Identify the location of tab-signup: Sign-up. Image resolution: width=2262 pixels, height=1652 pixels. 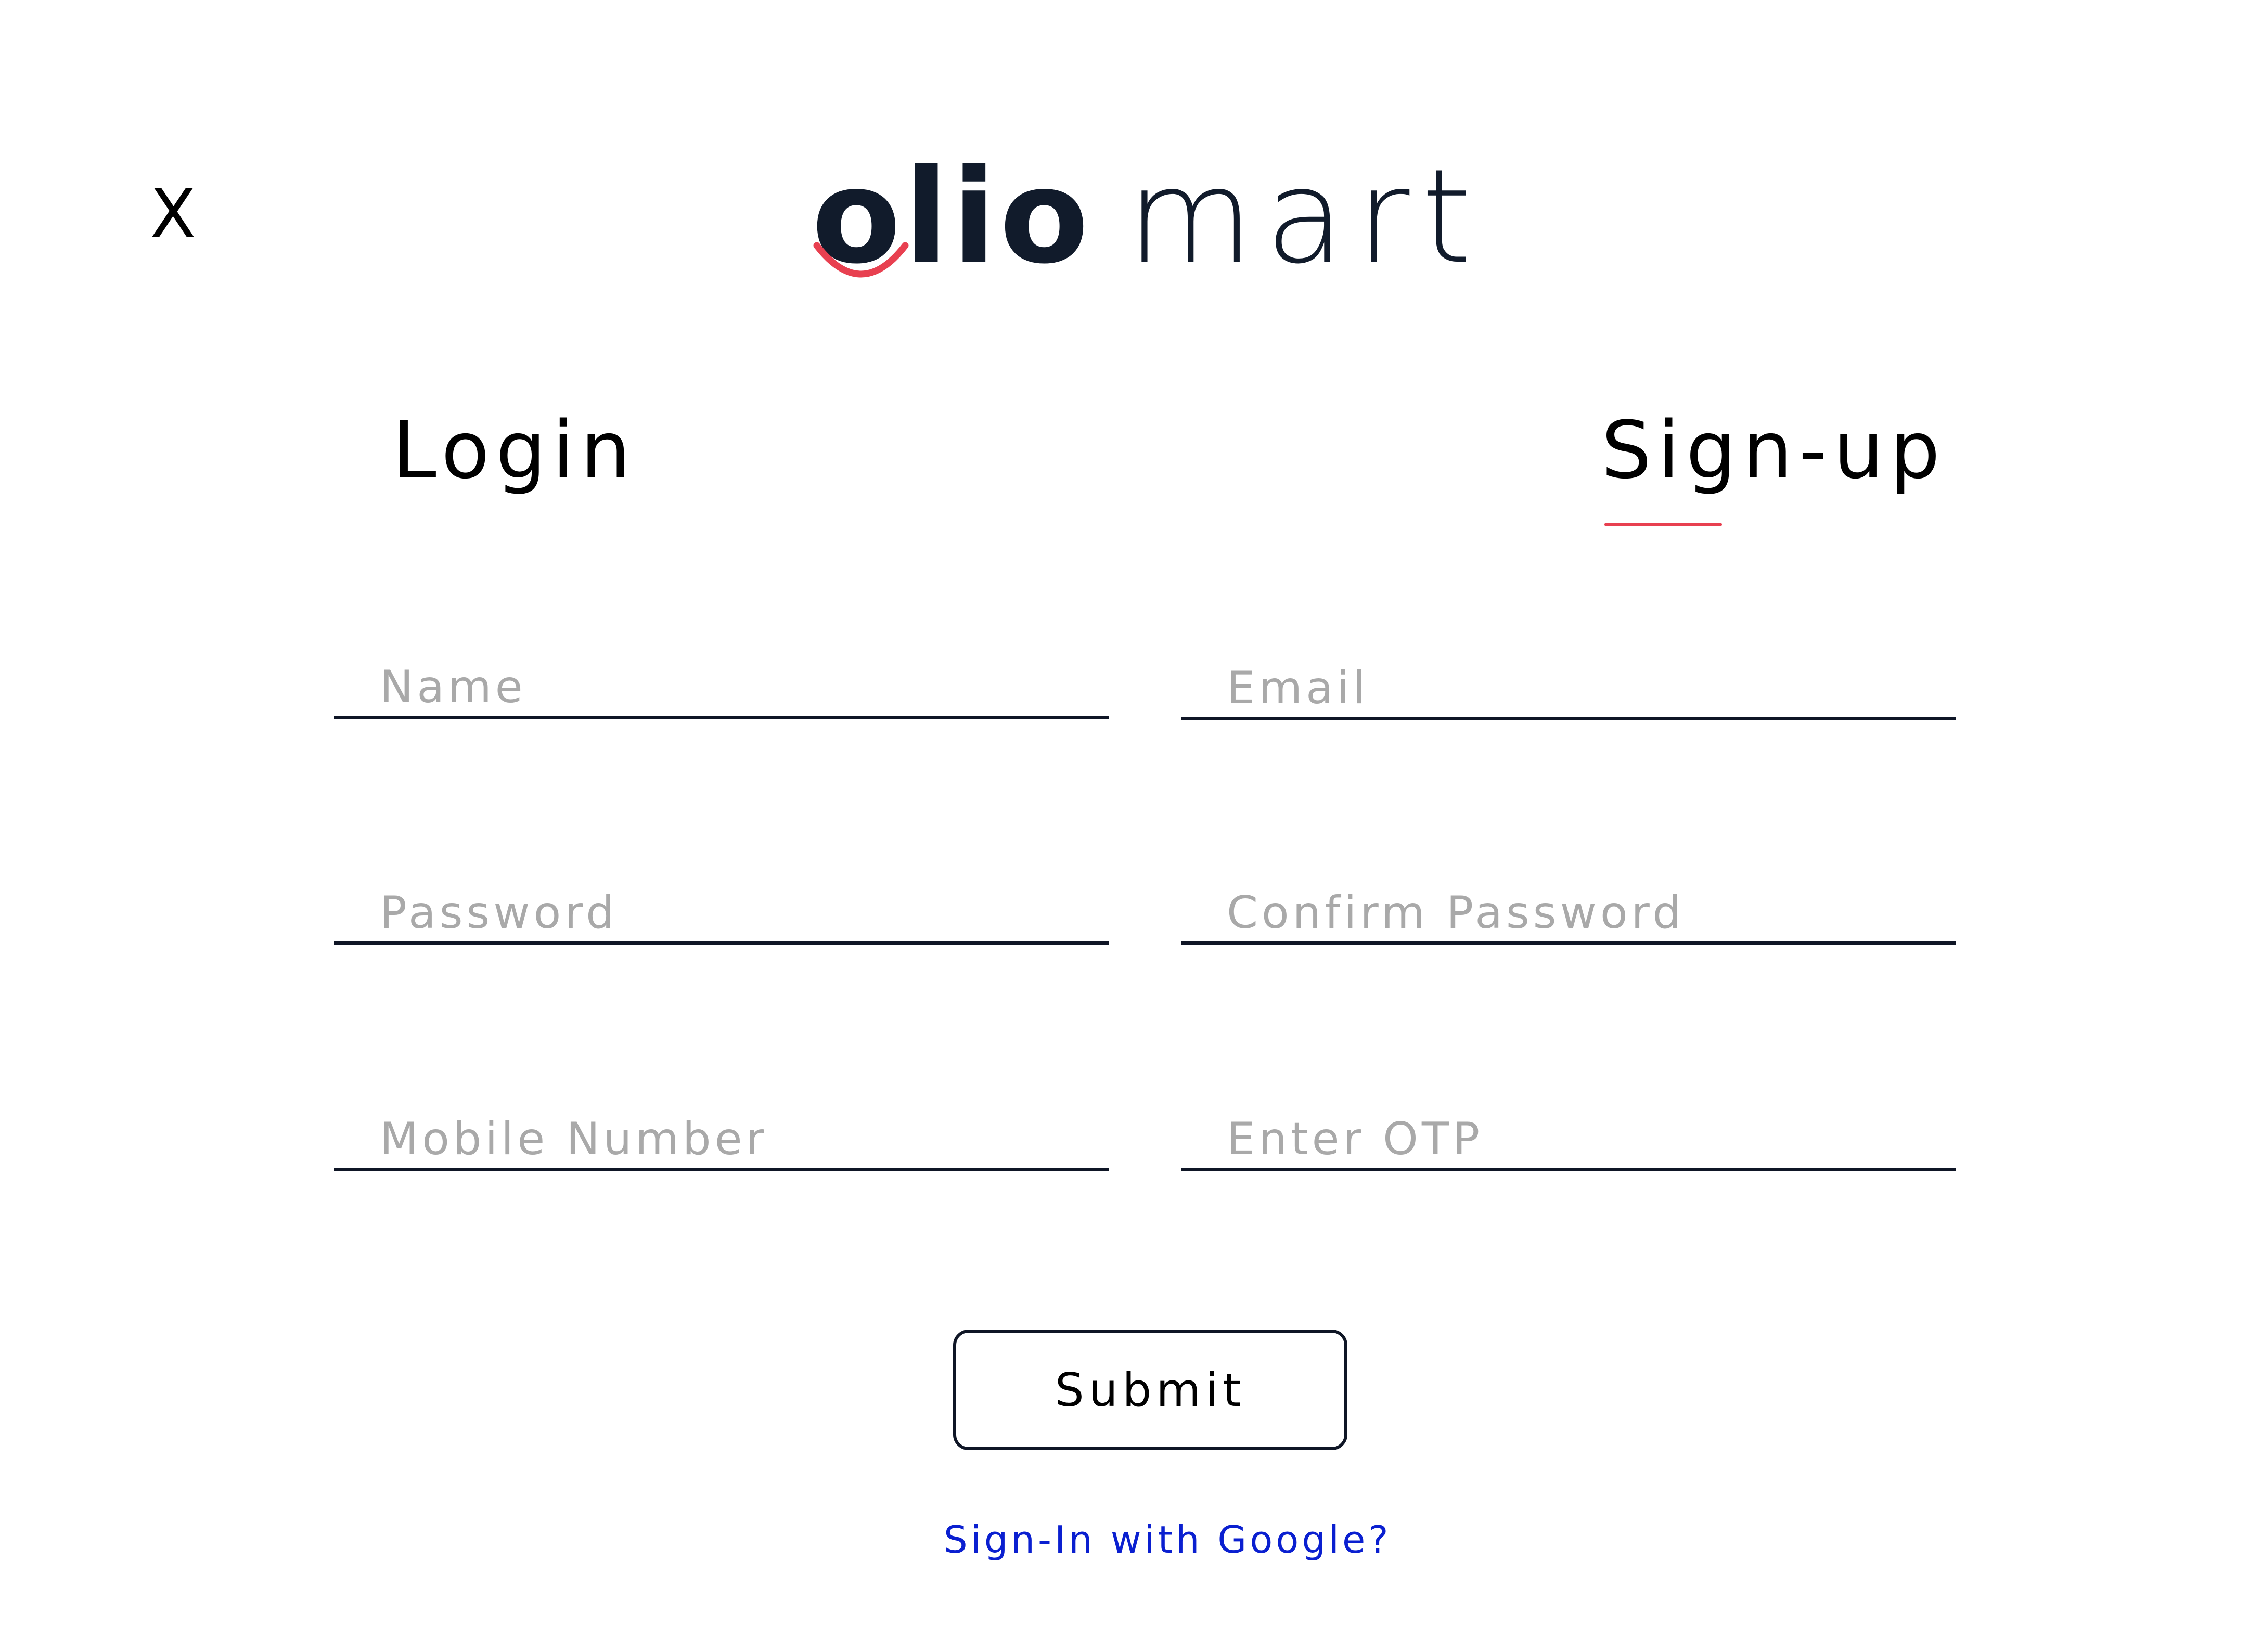
(1773, 450).